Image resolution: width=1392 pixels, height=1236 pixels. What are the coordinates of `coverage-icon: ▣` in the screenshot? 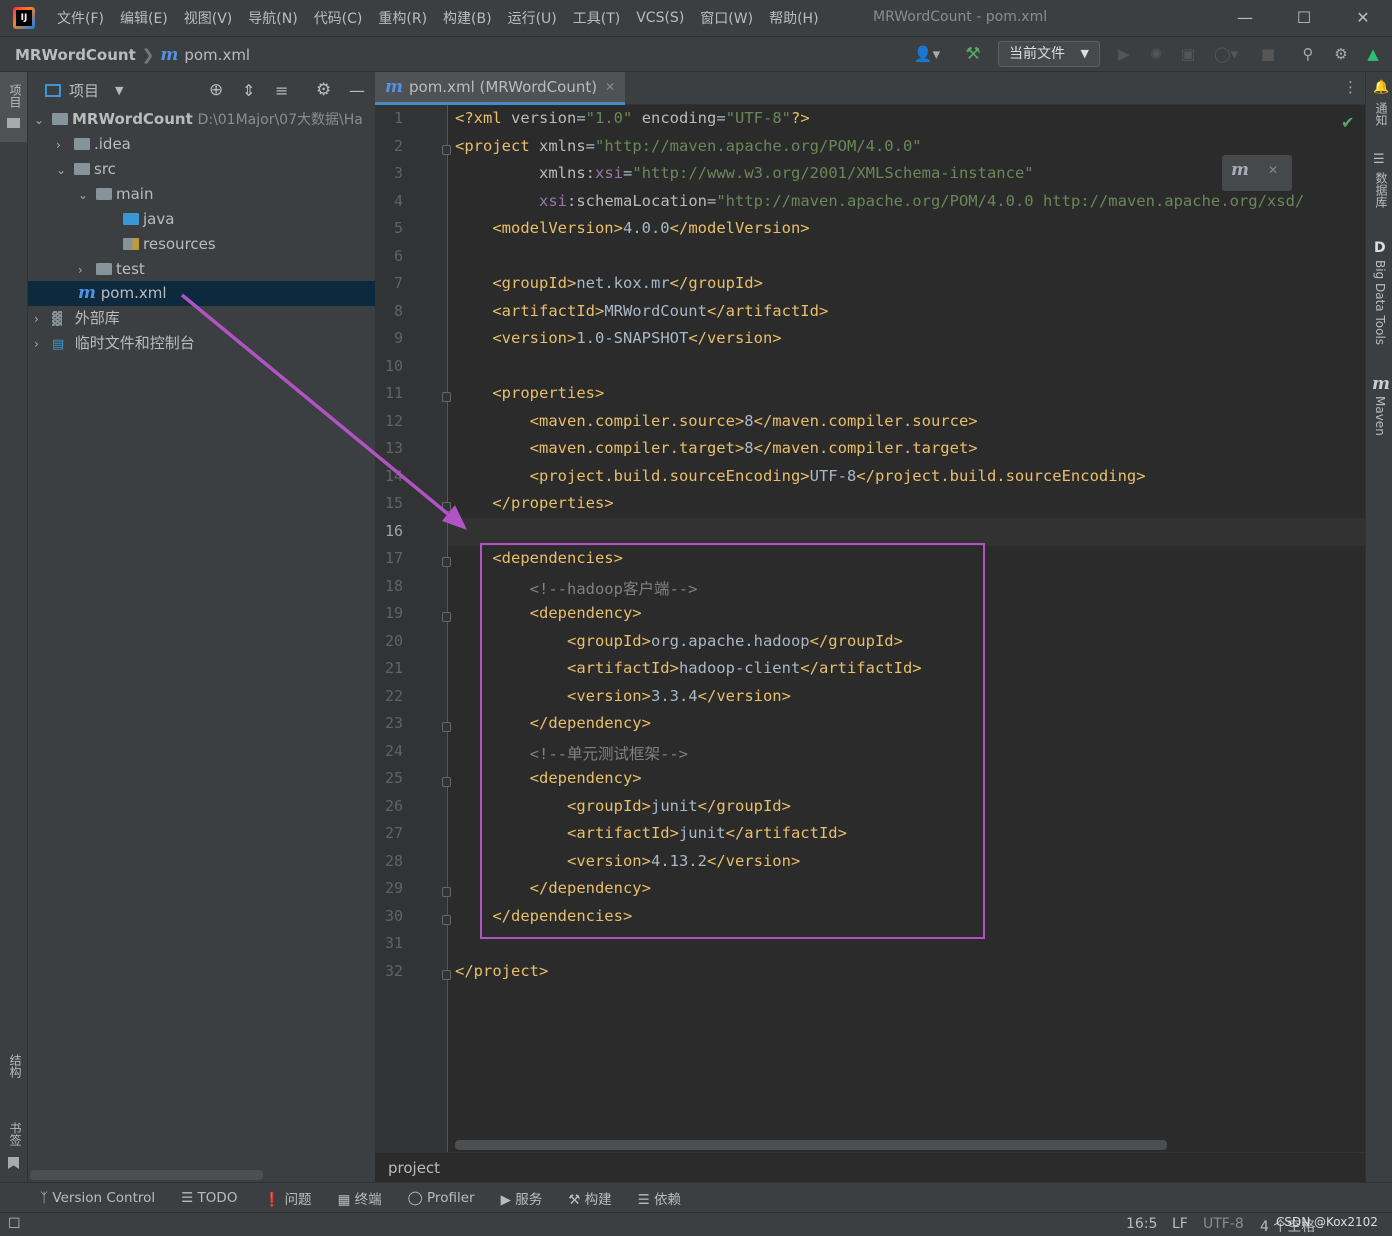 It's located at (1188, 54).